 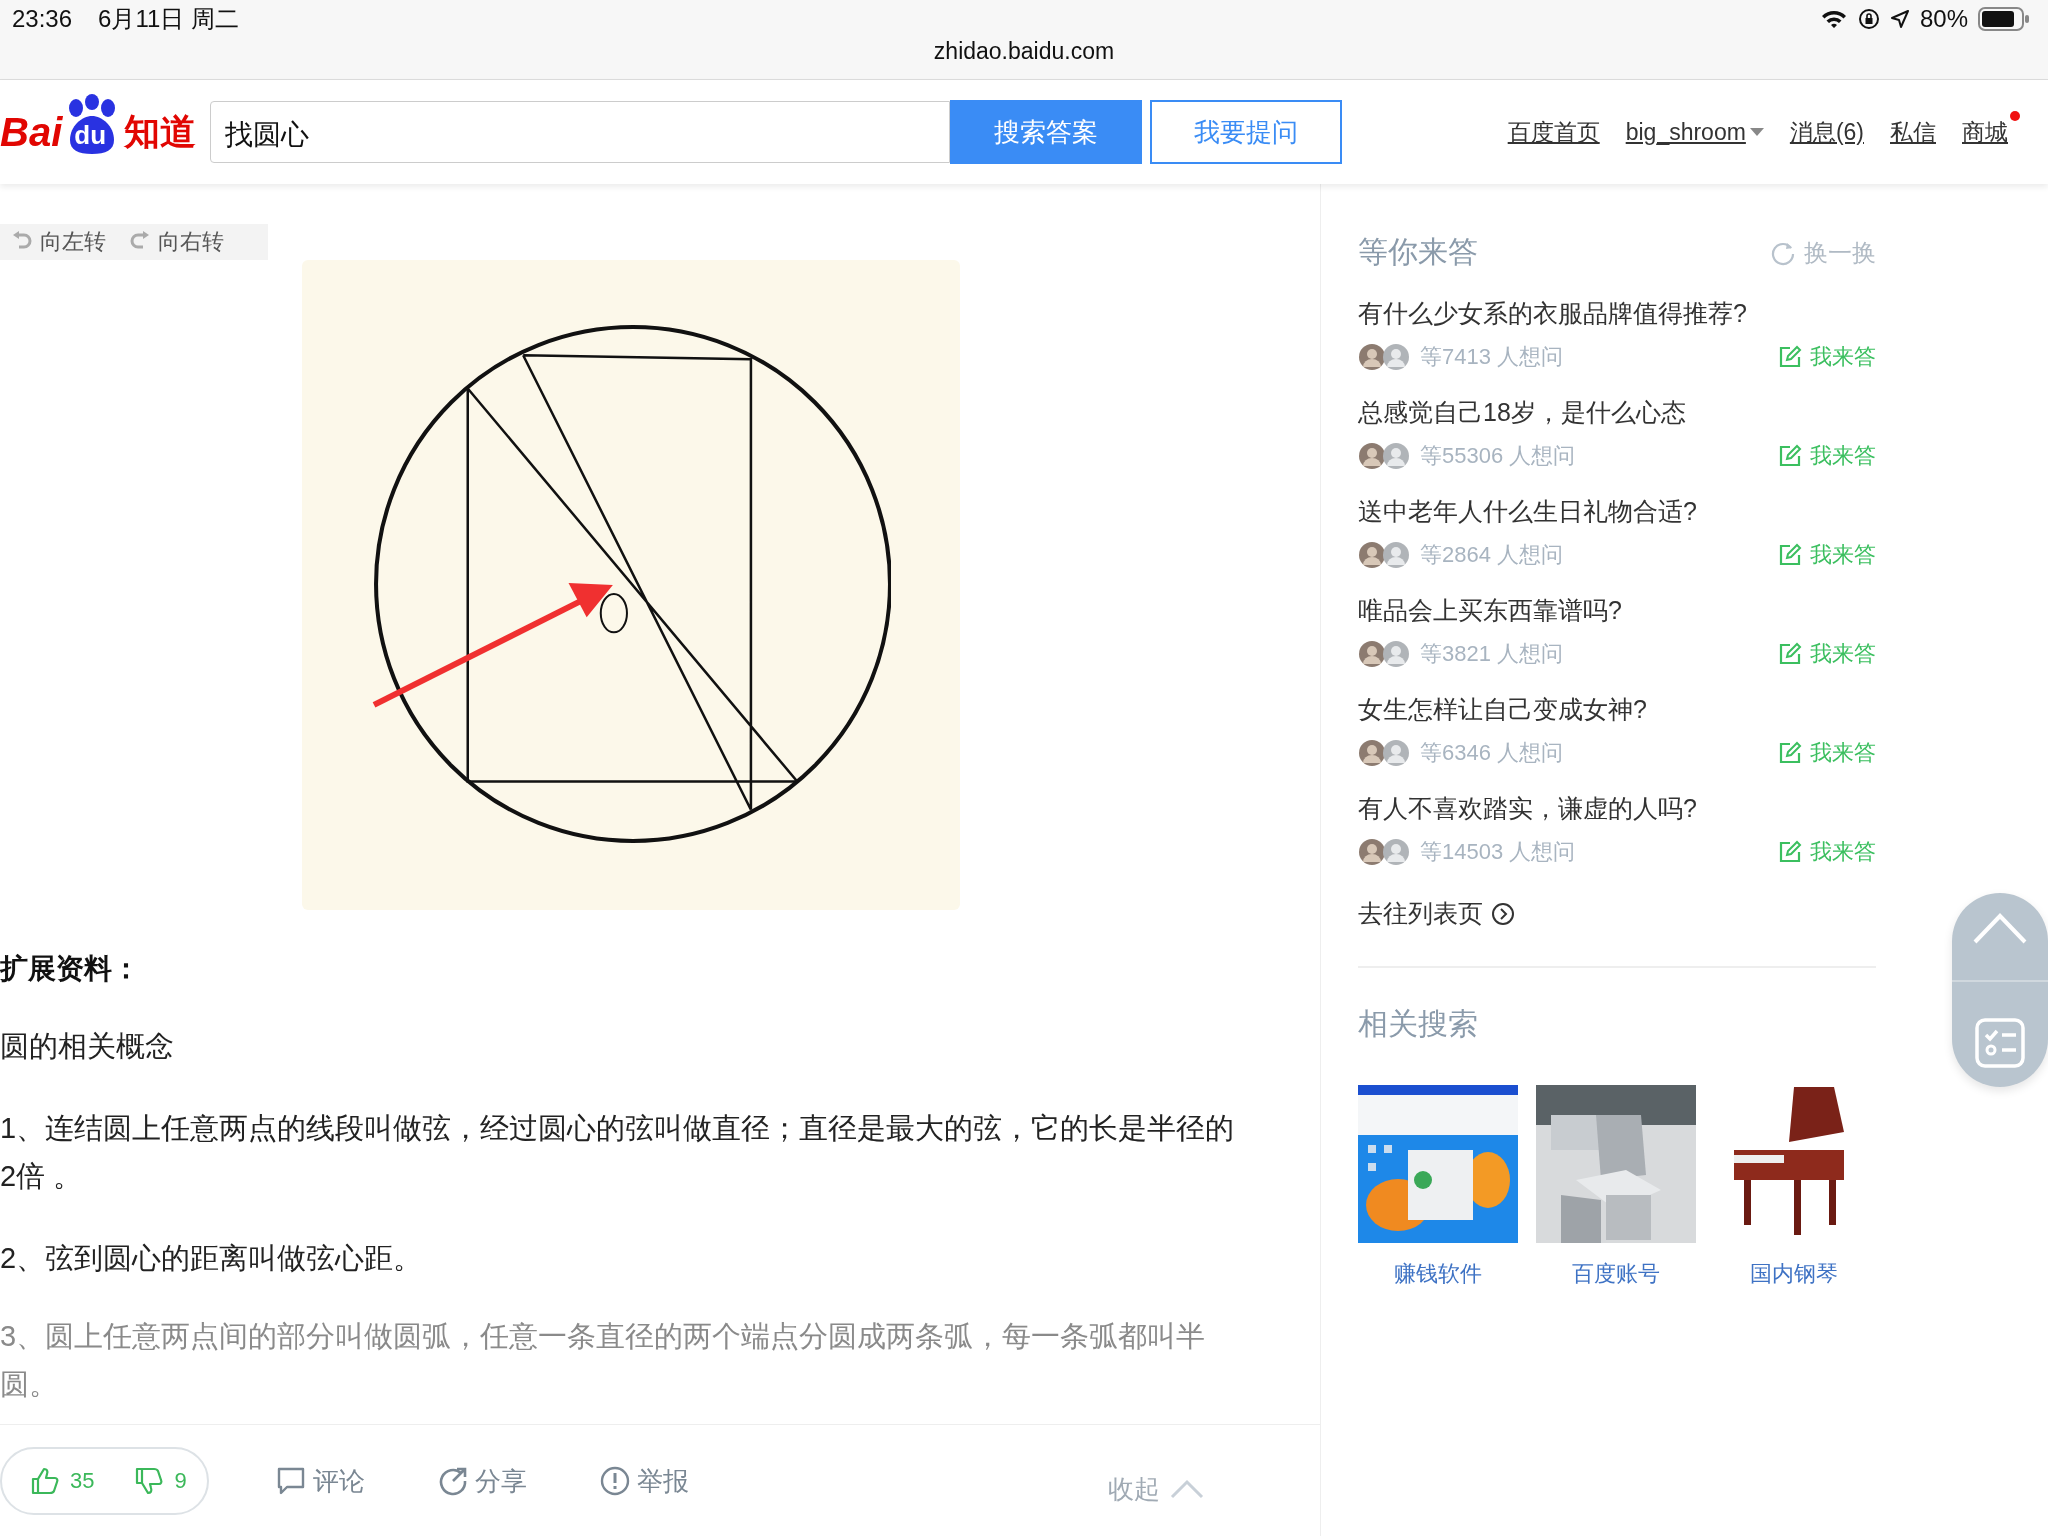 What do you see at coordinates (1418, 1024) in the screenshot?
I see `section-title: 相关搜索` at bounding box center [1418, 1024].